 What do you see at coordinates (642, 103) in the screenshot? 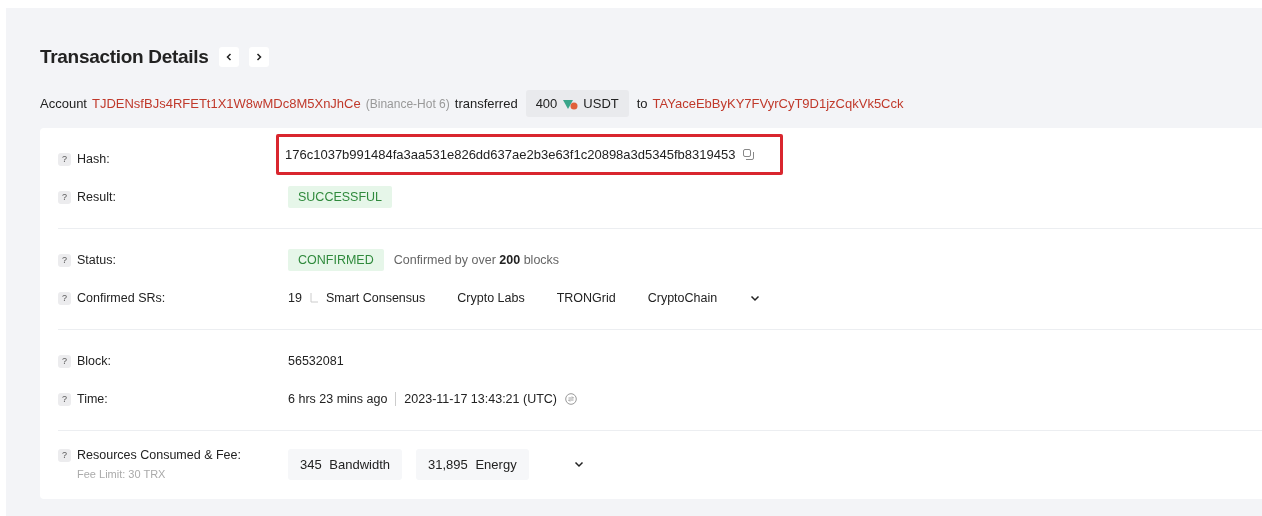
I see `to-label: to` at bounding box center [642, 103].